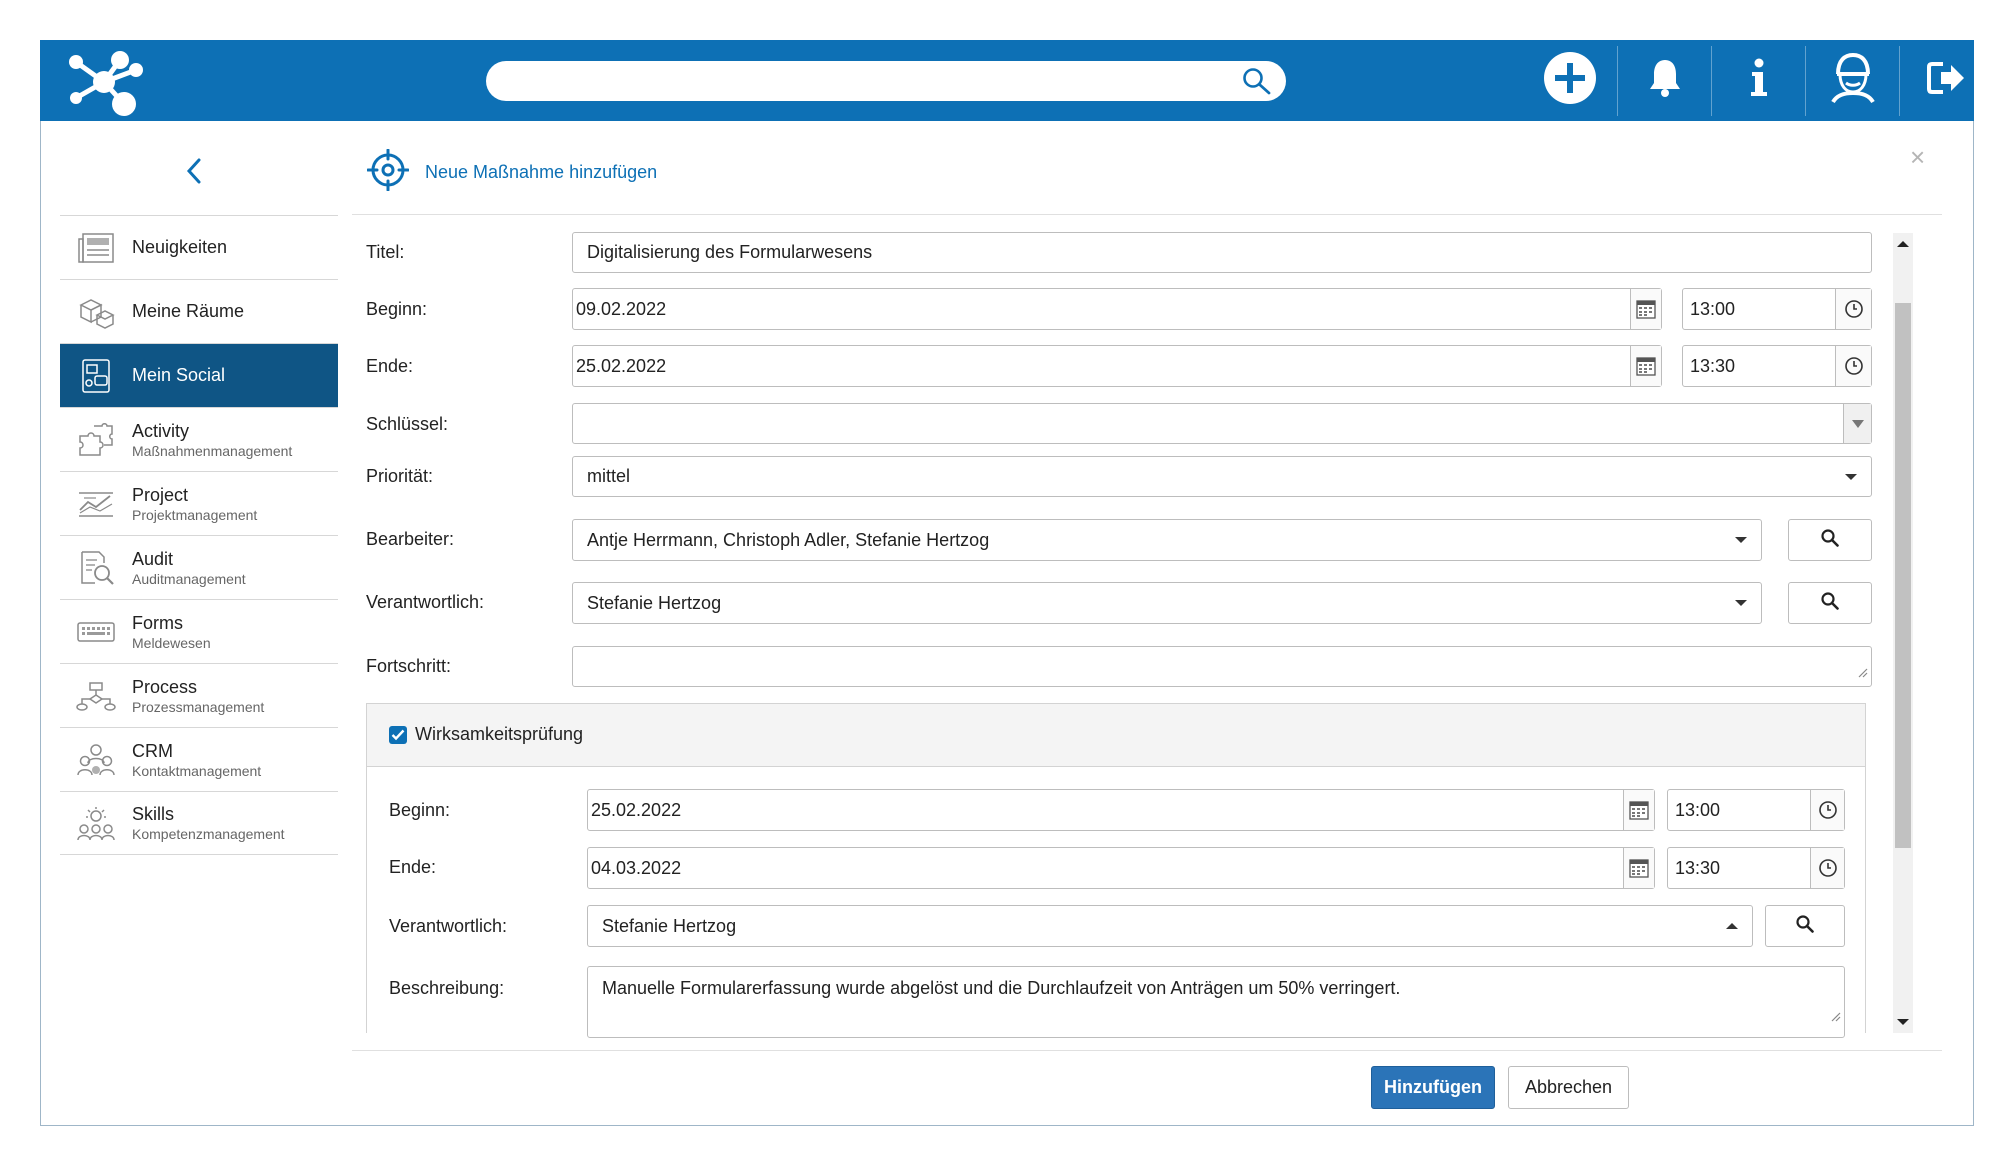 The image size is (2000, 1160). I want to click on wp-ende-time-value: 13:30, so click(1698, 867).